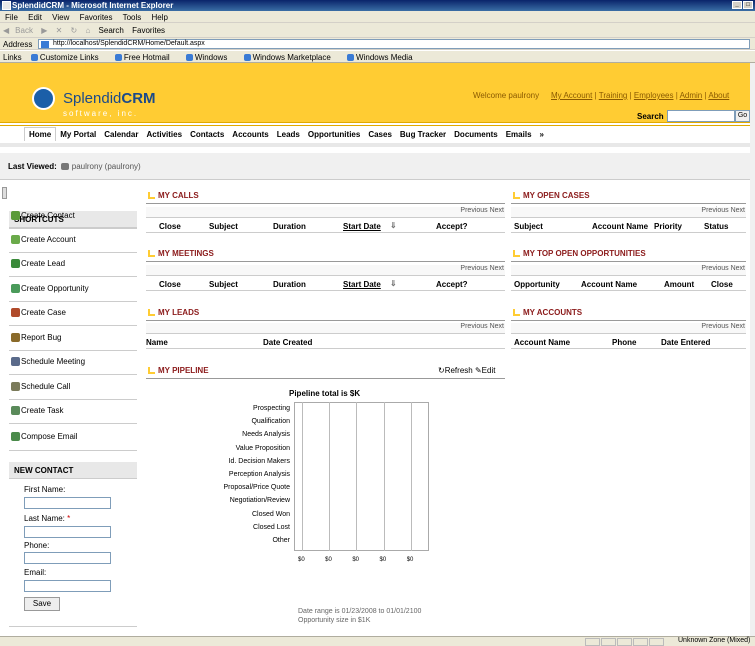 The height and width of the screenshot is (646, 755). Describe the element at coordinates (42, 604) in the screenshot. I see `save-contact-button: Save` at that location.